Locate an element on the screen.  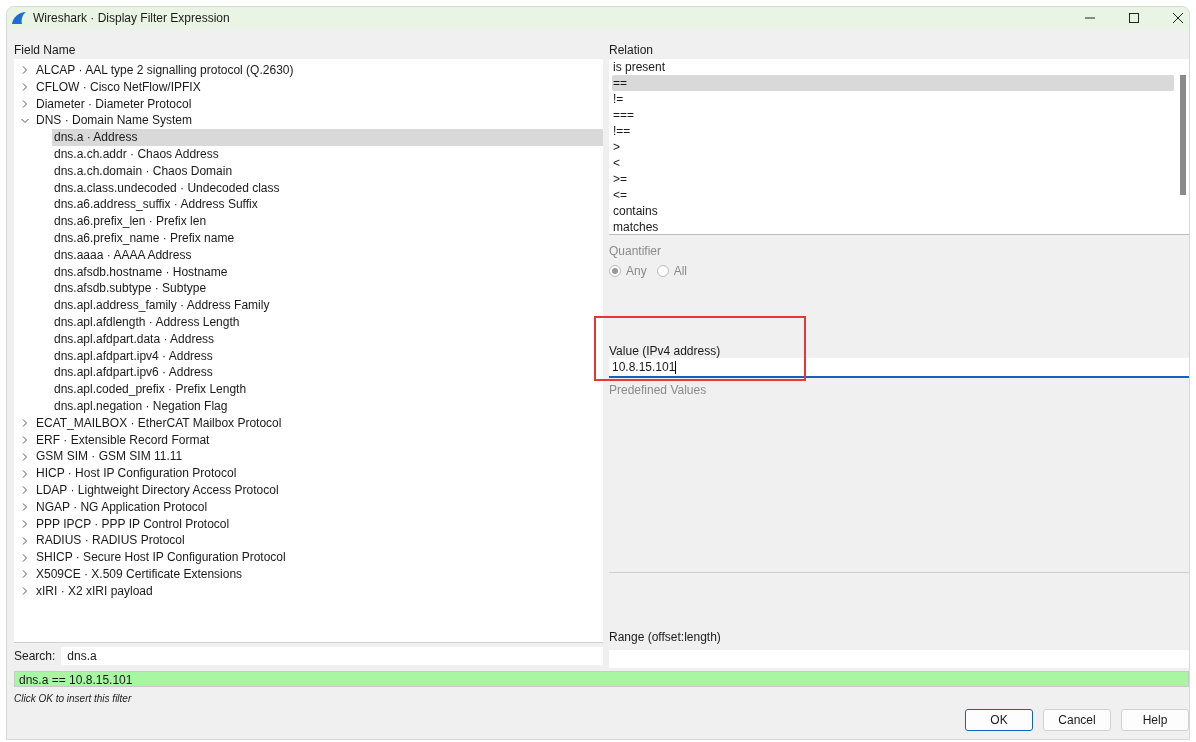
filter-field: dns.a == 10.8.15.101 is located at coordinates (601, 679).